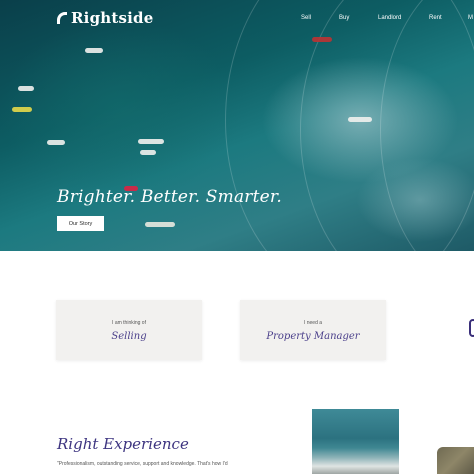 Image resolution: width=474 pixels, height=474 pixels. I want to click on nav-item-sell: Sell, so click(306, 18).